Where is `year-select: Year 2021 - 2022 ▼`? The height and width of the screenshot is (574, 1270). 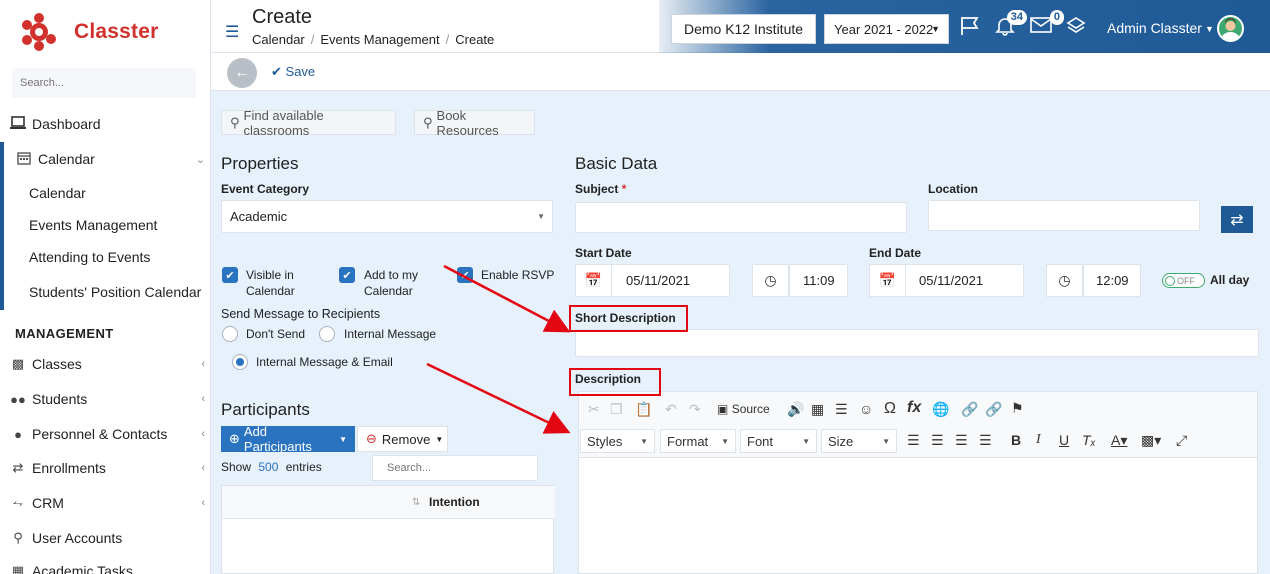
year-select: Year 2021 - 2022 ▼ is located at coordinates (886, 29).